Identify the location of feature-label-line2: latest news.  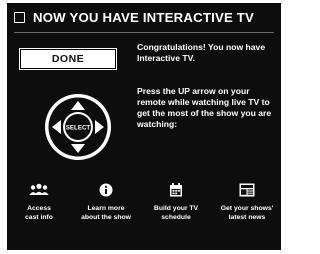
(247, 217).